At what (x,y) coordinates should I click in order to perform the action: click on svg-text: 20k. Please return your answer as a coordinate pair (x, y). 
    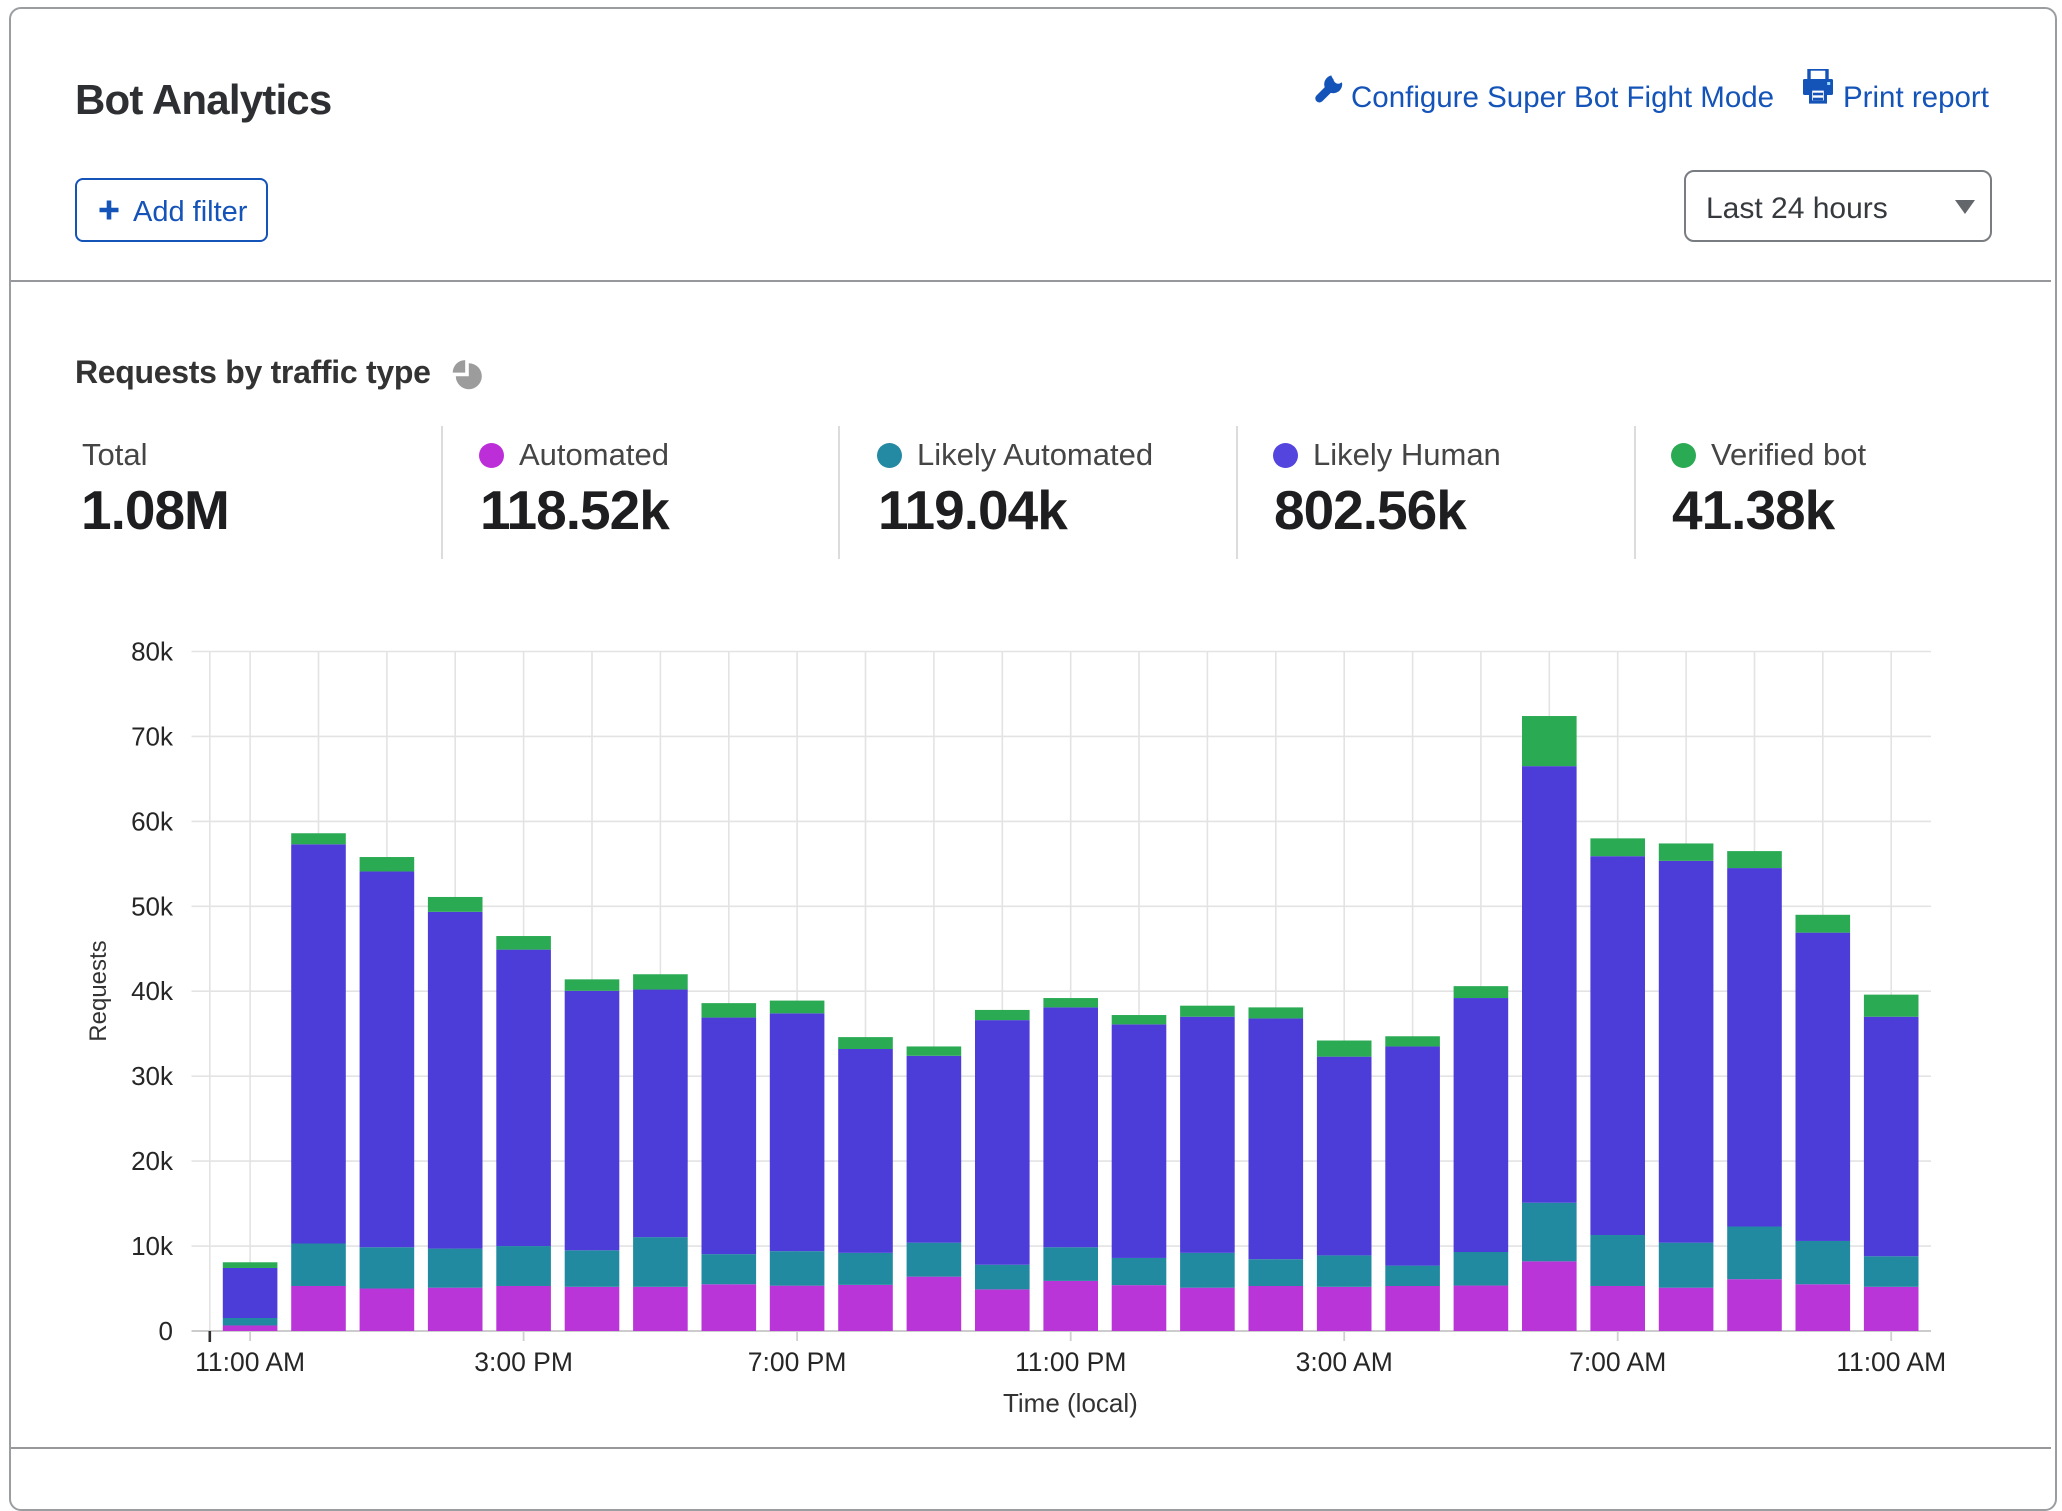
    Looking at the image, I should click on (152, 1161).